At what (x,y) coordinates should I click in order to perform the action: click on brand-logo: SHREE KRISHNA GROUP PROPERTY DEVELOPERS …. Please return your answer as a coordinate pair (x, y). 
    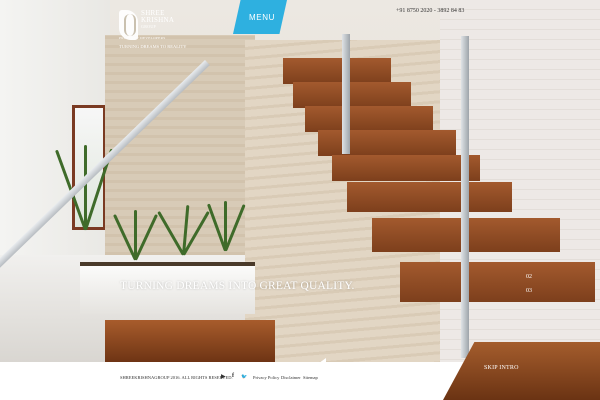
    Looking at the image, I should click on (154, 36).